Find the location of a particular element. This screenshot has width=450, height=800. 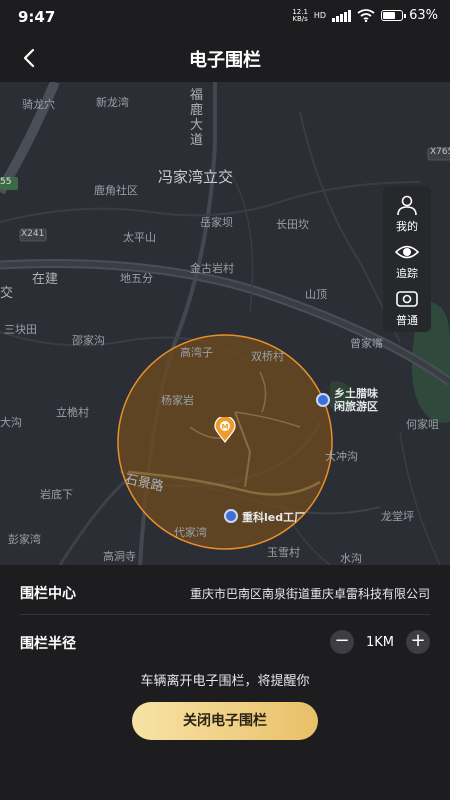

status-time: 9:47 is located at coordinates (37, 17).